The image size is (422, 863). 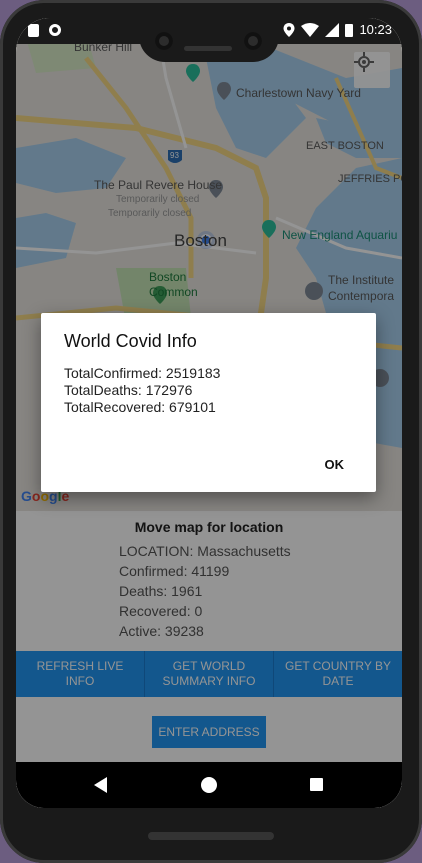 I want to click on ok-button: OK, so click(x=335, y=464).